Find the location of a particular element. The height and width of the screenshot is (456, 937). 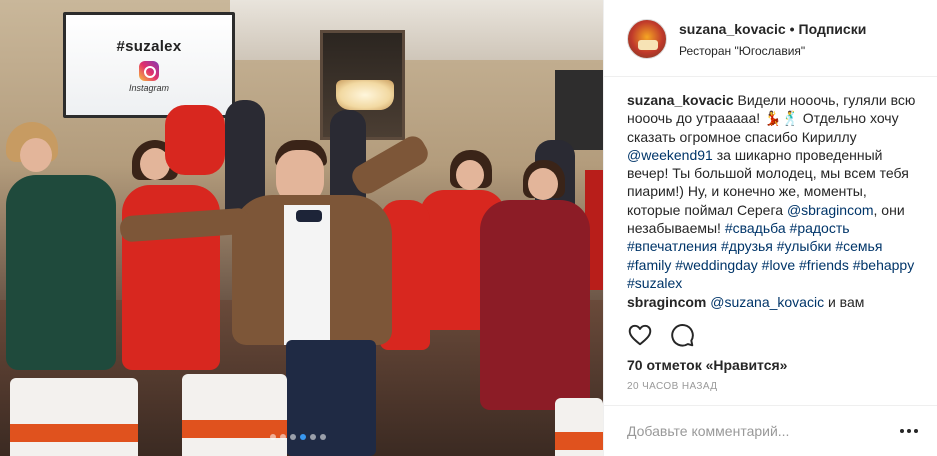

header-username: suzana_kovacic is located at coordinates (732, 29).